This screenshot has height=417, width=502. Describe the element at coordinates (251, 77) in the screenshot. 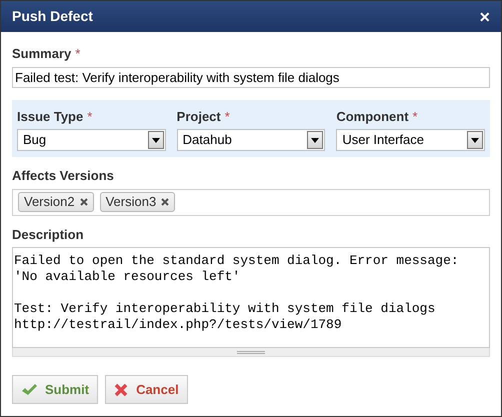

I see `summary-field: Failed test: Verify interoperability with system file dialogs` at that location.